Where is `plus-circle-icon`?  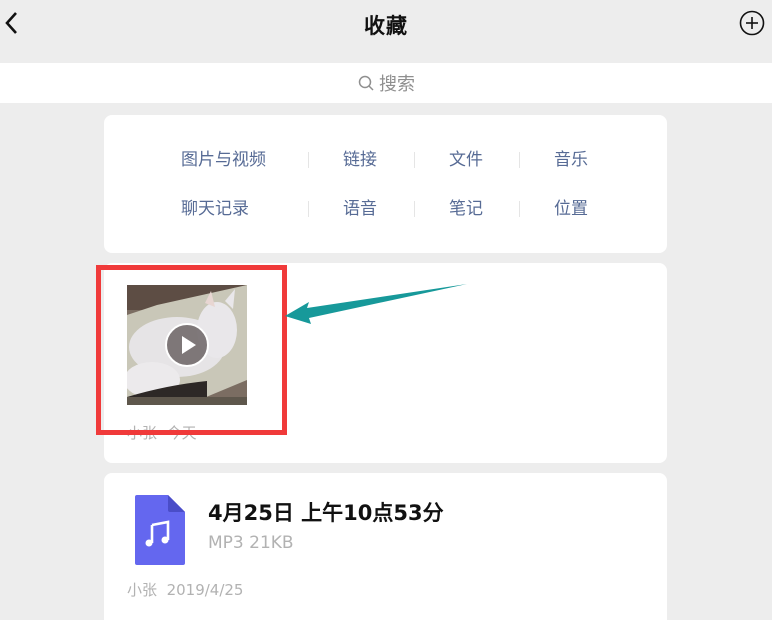 plus-circle-icon is located at coordinates (752, 23).